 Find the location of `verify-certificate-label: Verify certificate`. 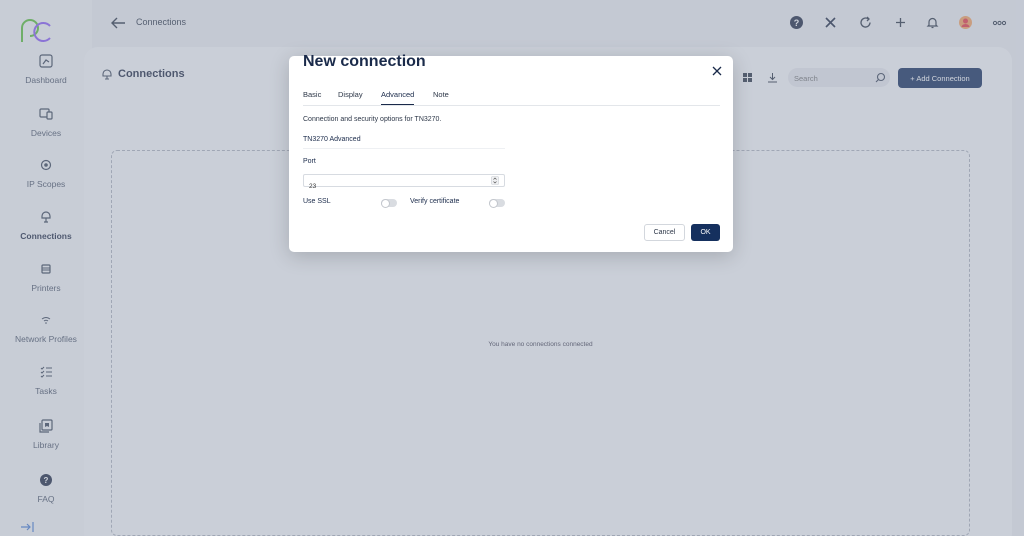

verify-certificate-label: Verify certificate is located at coordinates (435, 201).